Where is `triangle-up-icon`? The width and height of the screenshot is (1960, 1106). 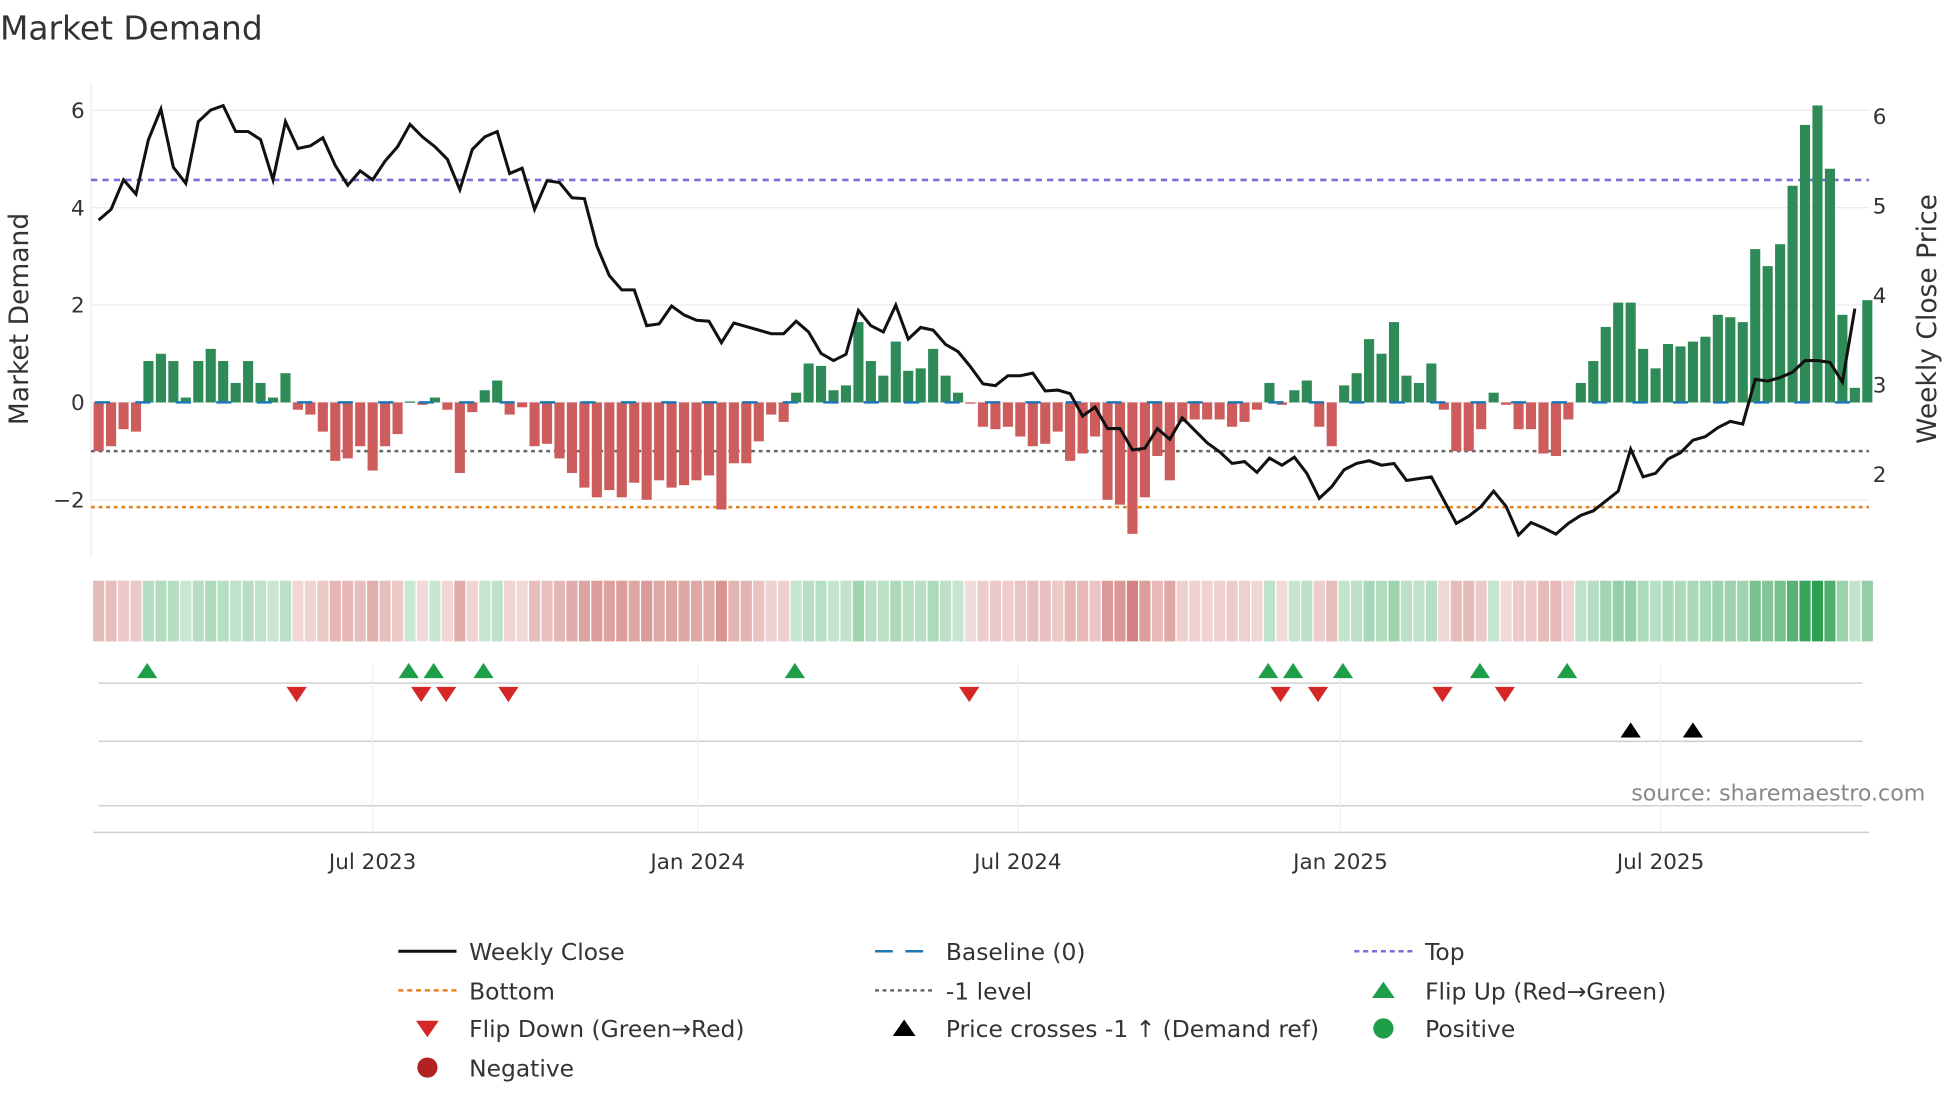
triangle-up-icon is located at coordinates (904, 1027).